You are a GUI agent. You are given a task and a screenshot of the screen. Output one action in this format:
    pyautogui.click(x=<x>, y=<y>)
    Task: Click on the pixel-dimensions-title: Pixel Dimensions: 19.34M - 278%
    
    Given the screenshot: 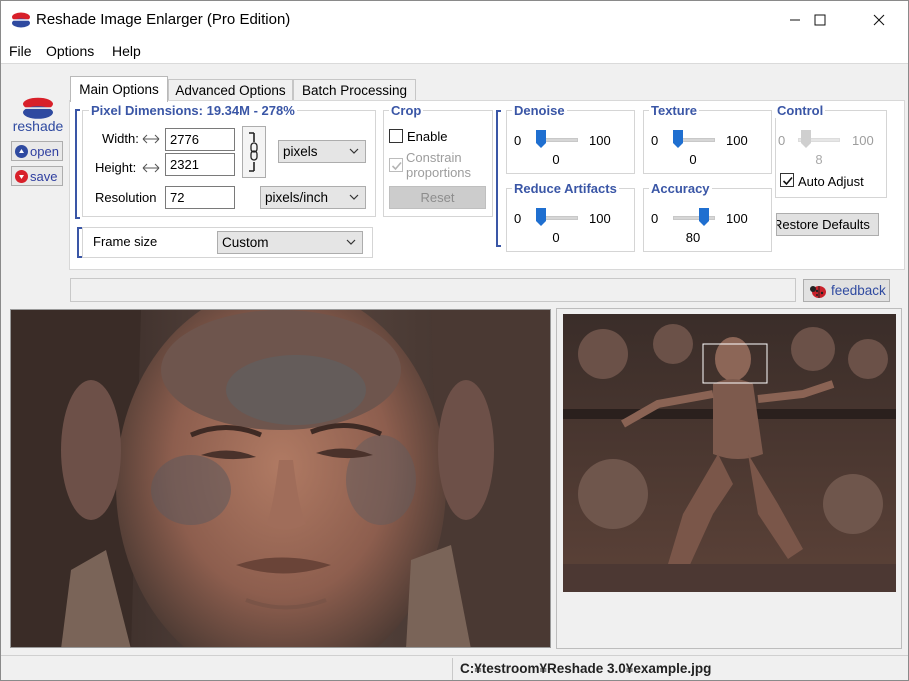 What is the action you would take?
    pyautogui.click(x=193, y=110)
    